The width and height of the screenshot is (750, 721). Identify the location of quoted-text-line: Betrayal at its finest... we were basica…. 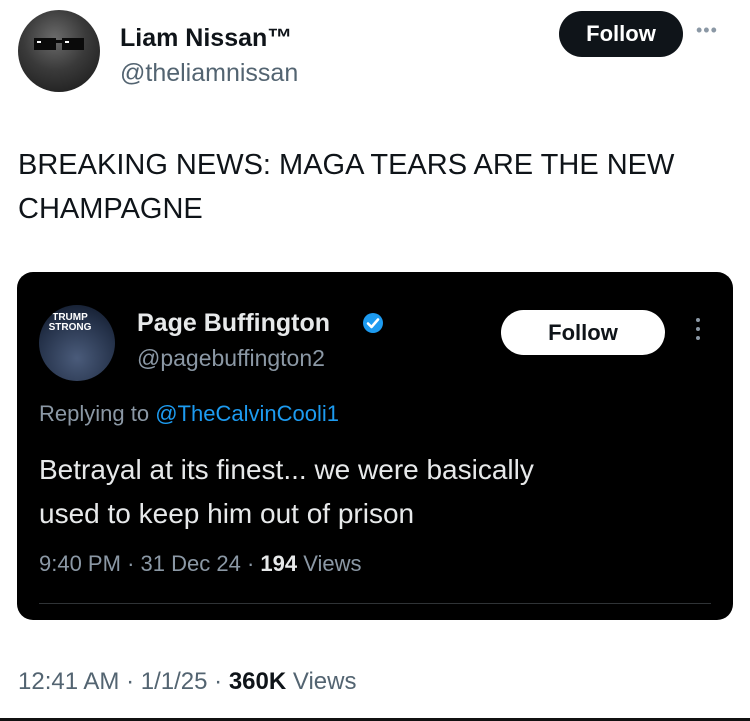
(286, 469).